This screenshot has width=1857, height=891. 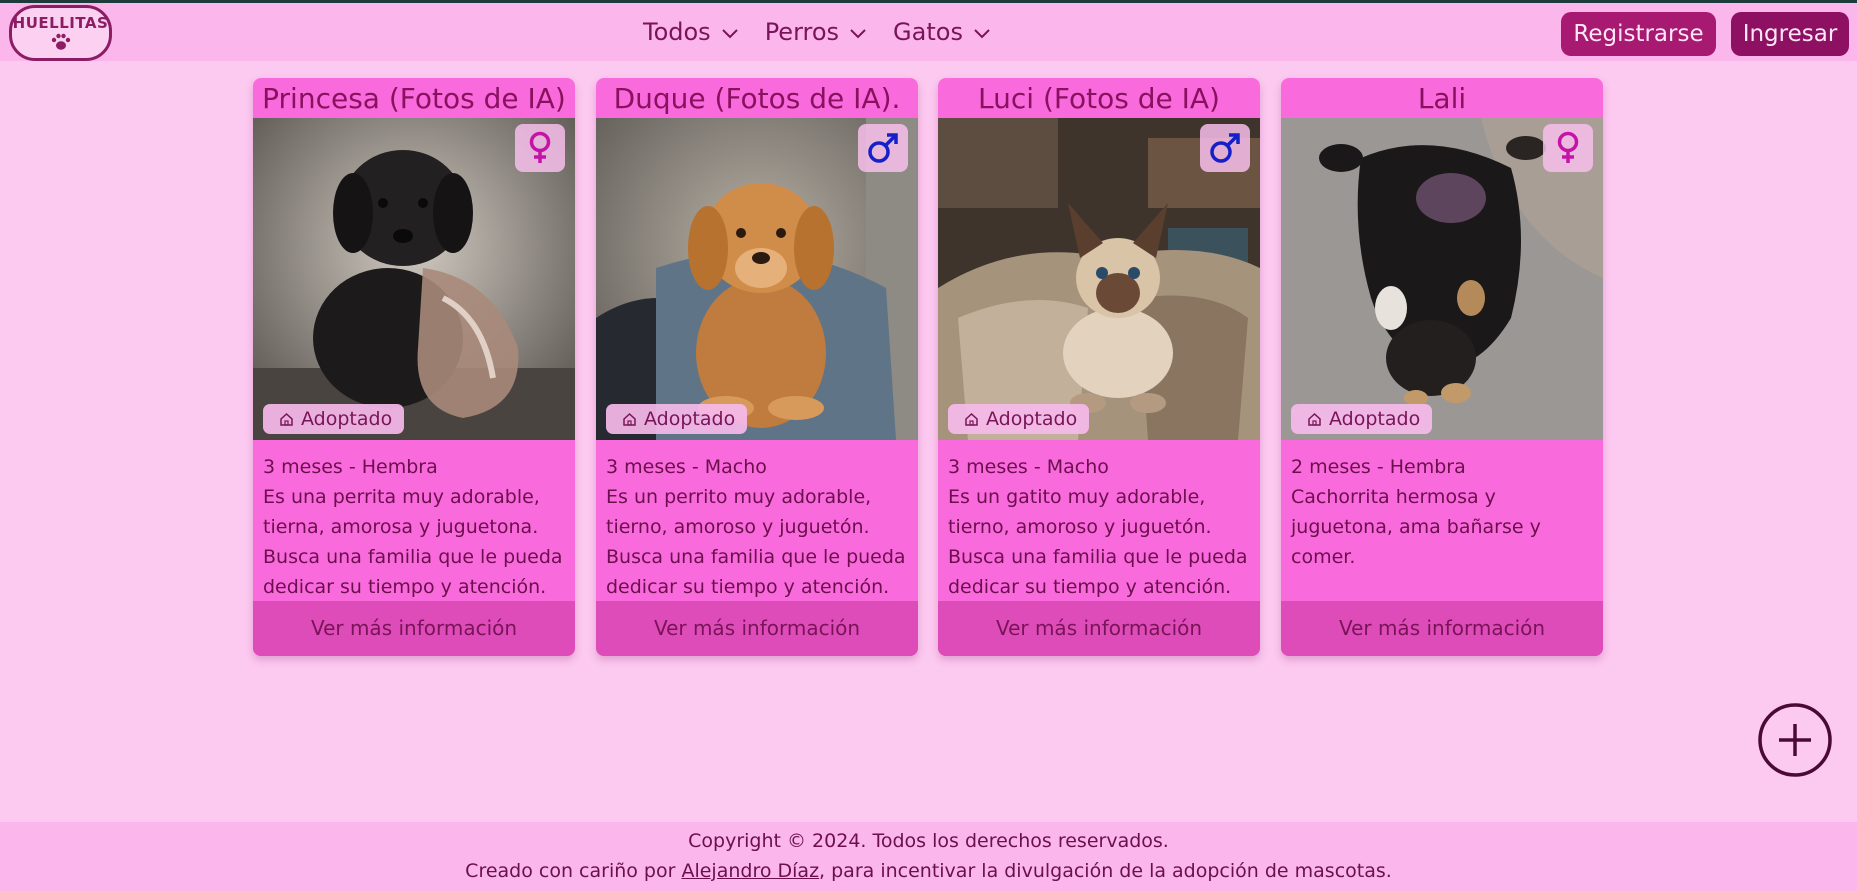 I want to click on nav-todos: Todos, so click(x=691, y=32).